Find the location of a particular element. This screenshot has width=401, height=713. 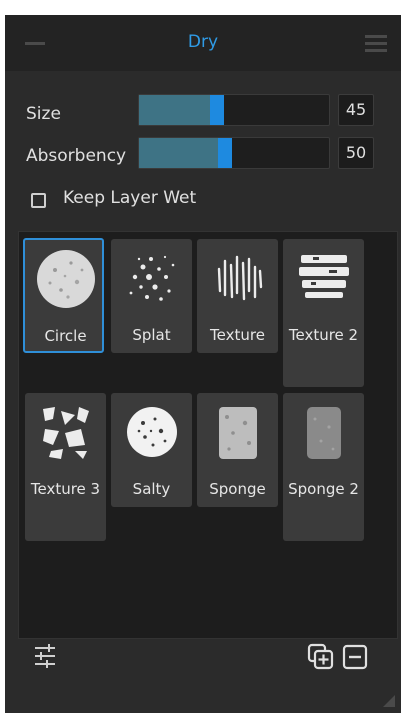

preset-label: Texture is located at coordinates (237, 335).